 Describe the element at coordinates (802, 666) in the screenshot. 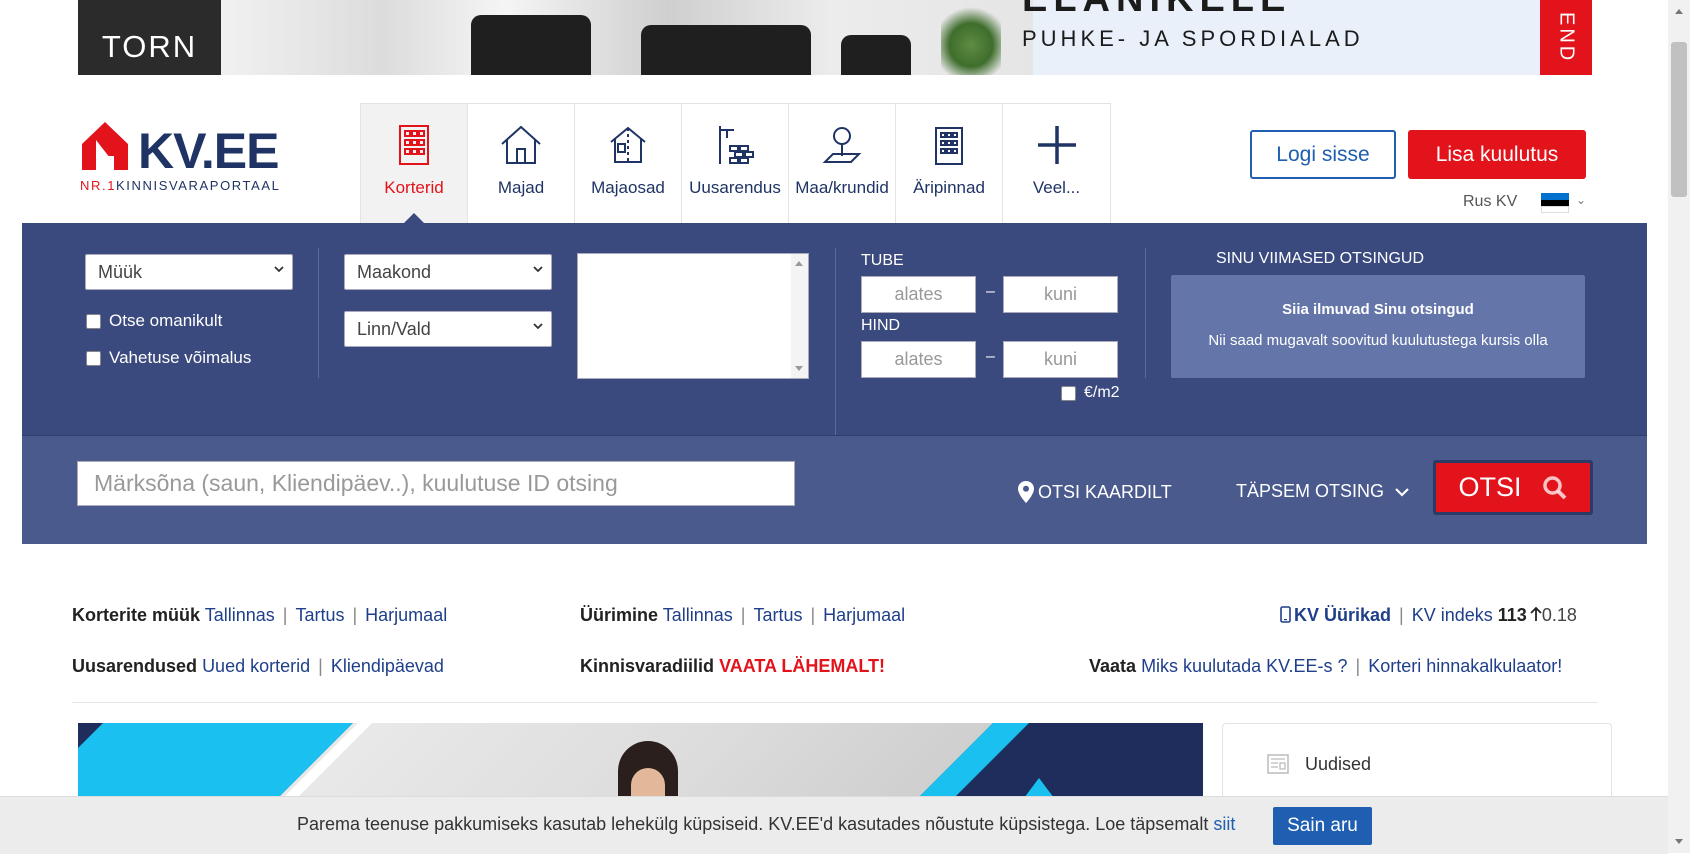

I see `deals-link: VAATA LÄHEMALT!` at that location.